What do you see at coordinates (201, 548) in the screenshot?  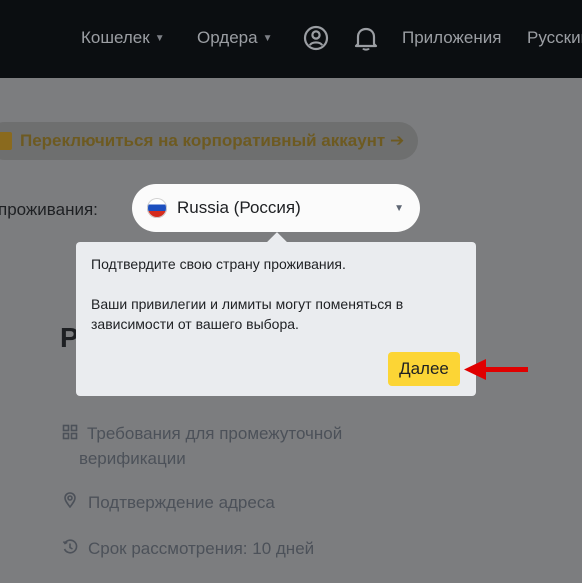 I see `requirement-item-review-time: Срок рассмотрения: 10 дней` at bounding box center [201, 548].